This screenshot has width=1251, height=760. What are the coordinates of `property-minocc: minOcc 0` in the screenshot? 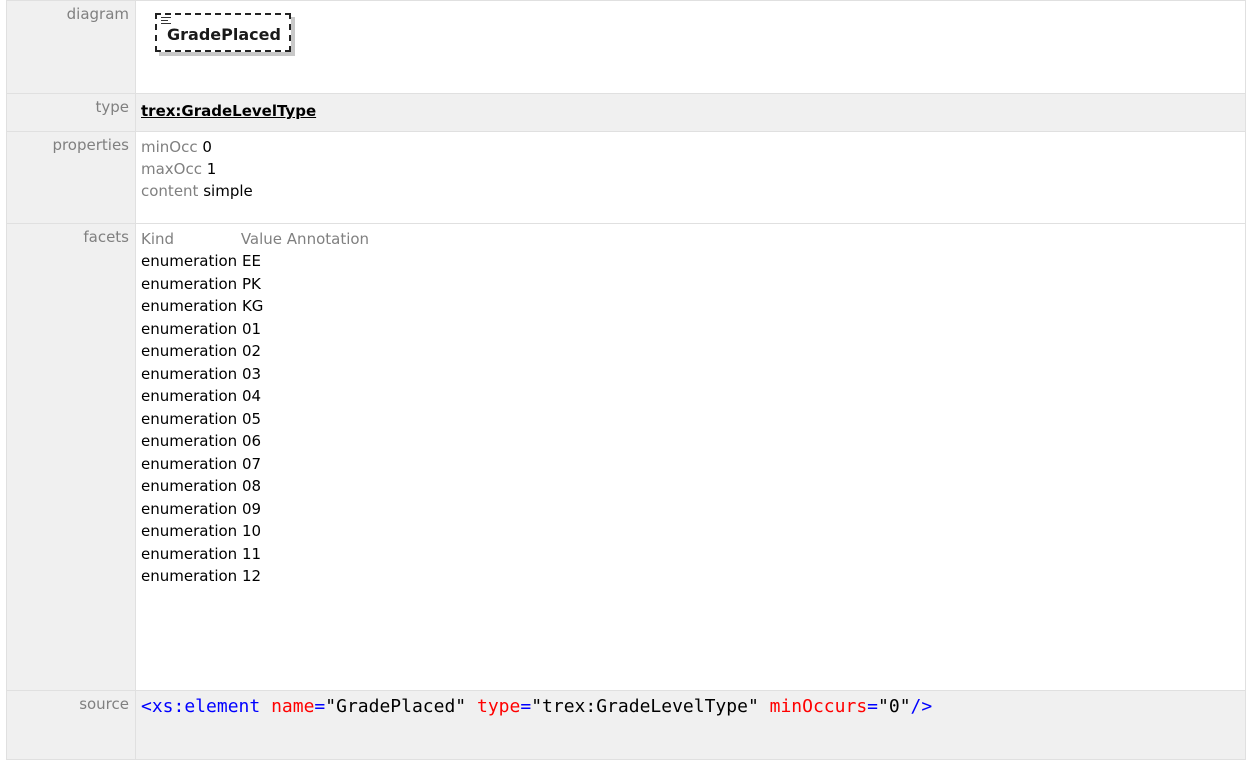 It's located at (693, 147).